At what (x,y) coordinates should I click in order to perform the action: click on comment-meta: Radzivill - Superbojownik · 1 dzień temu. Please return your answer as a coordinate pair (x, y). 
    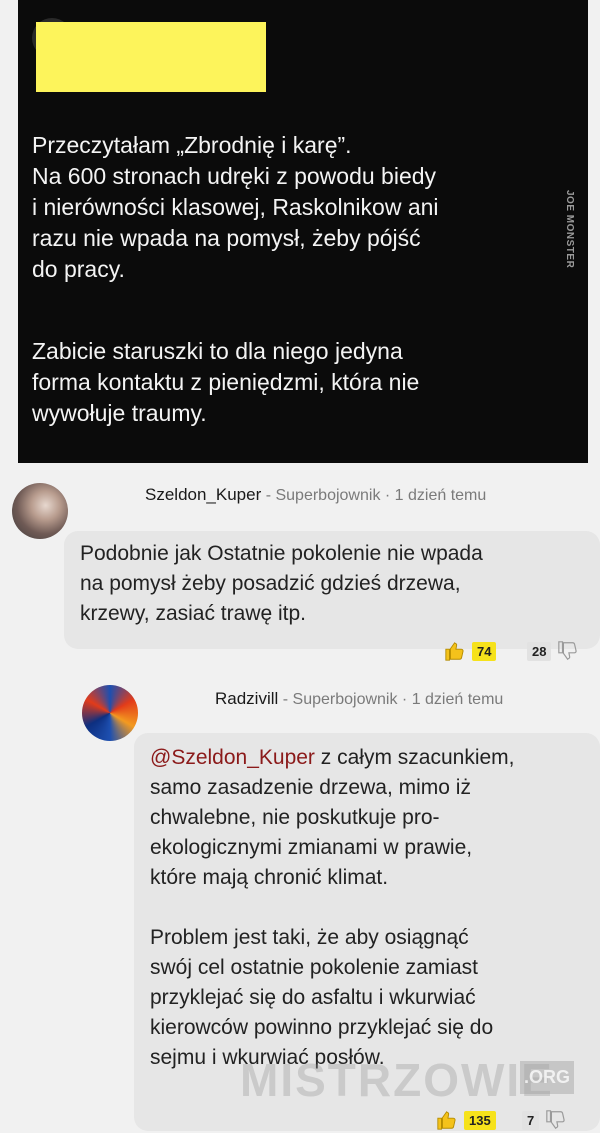
    Looking at the image, I should click on (359, 699).